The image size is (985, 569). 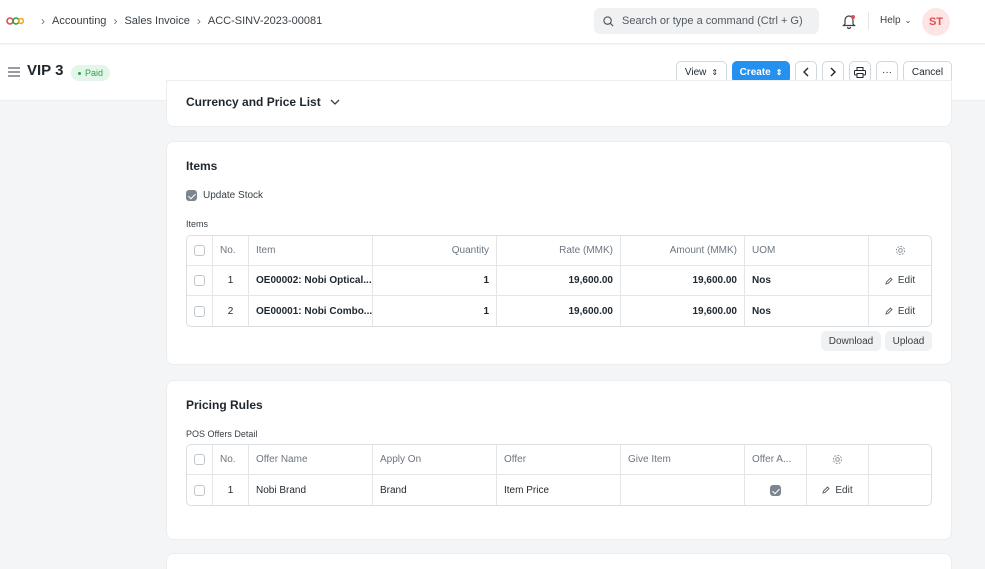 What do you see at coordinates (849, 21) in the screenshot?
I see `bell-icon` at bounding box center [849, 21].